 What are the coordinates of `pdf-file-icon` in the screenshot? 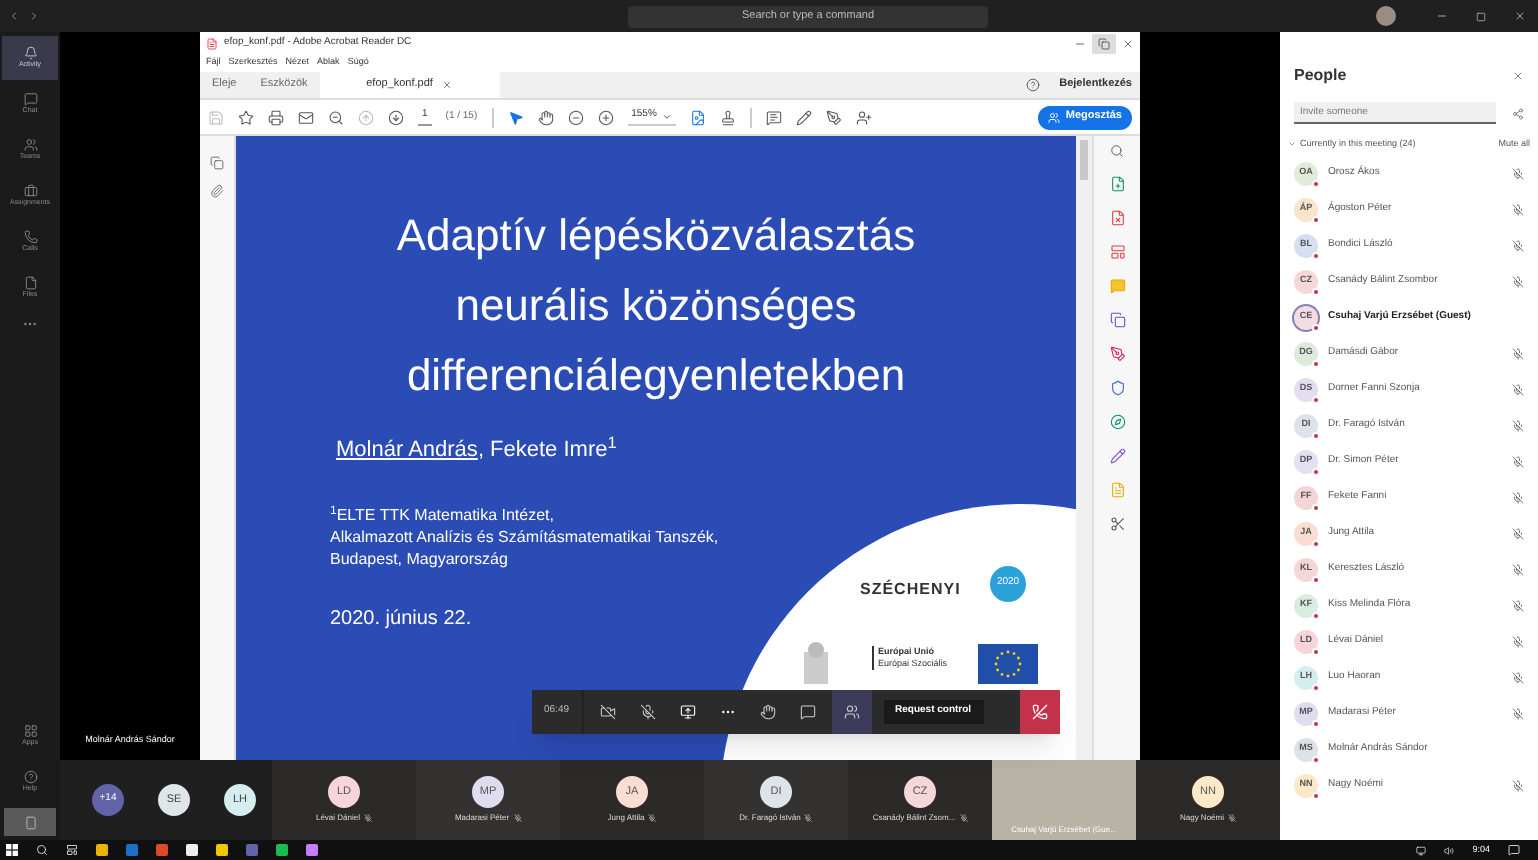 It's located at (212, 43).